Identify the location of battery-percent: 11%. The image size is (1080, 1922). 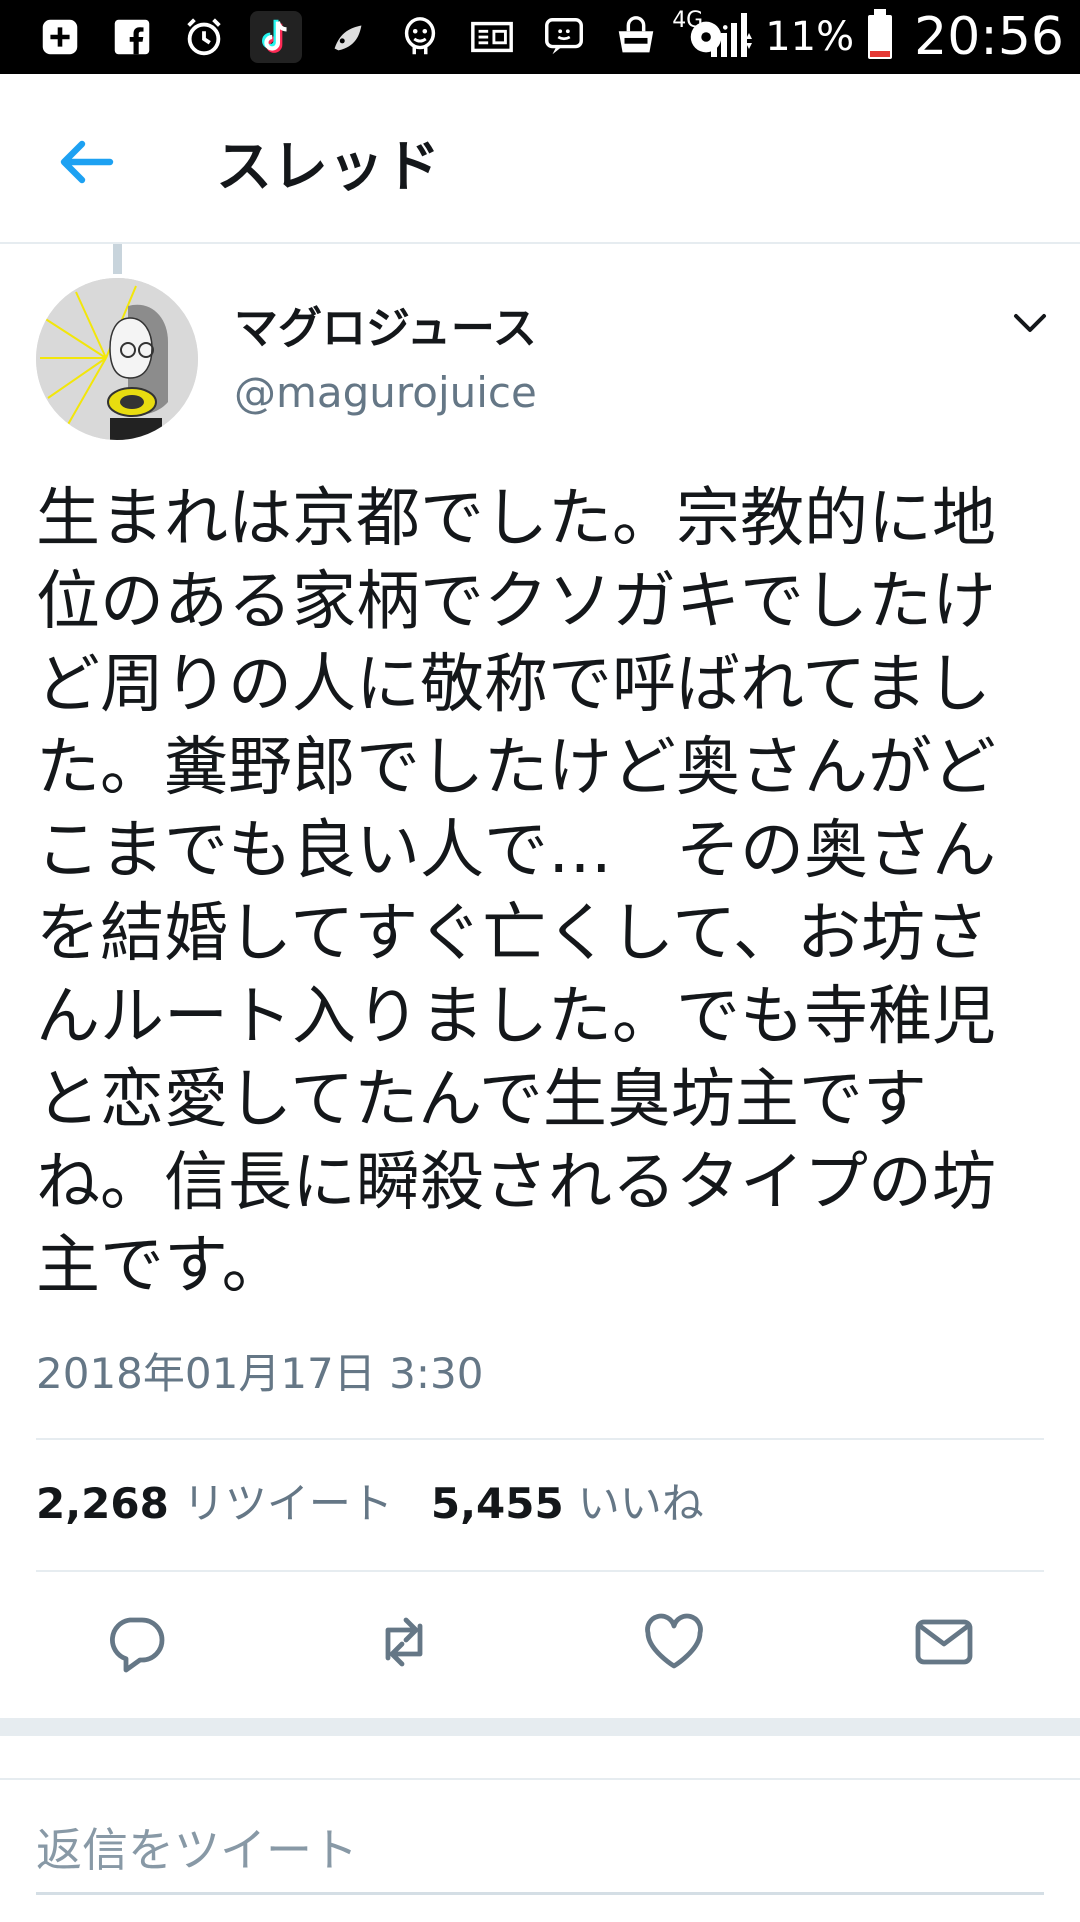
(810, 37).